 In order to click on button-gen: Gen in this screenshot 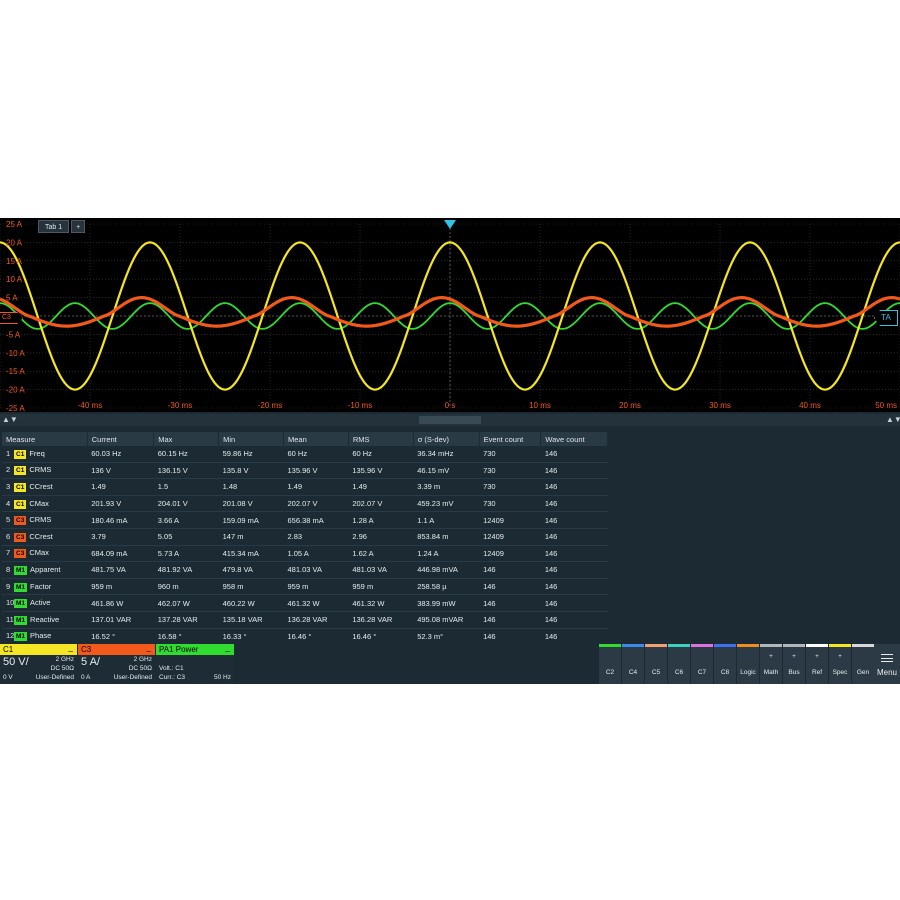, I will do `click(862, 664)`.